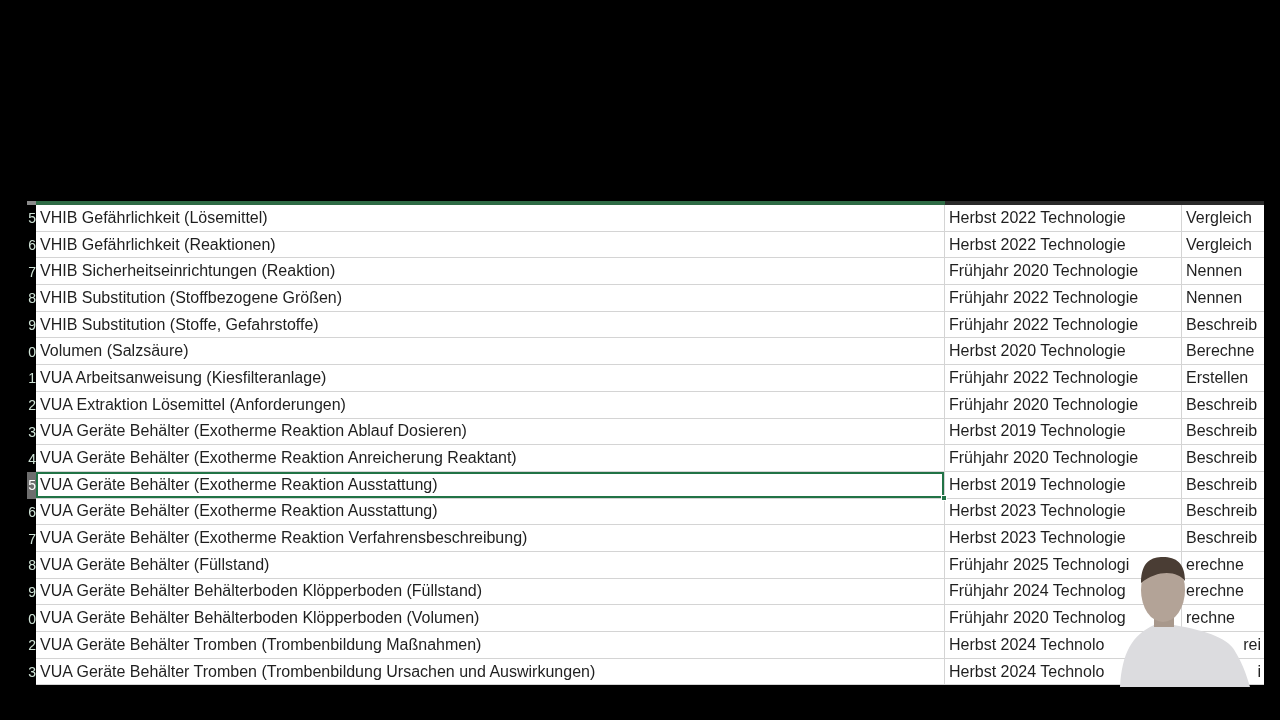 The image size is (1280, 720). What do you see at coordinates (490, 565) in the screenshot?
I see `table-cell: VUA Geräte Behälter (Füllstand)` at bounding box center [490, 565].